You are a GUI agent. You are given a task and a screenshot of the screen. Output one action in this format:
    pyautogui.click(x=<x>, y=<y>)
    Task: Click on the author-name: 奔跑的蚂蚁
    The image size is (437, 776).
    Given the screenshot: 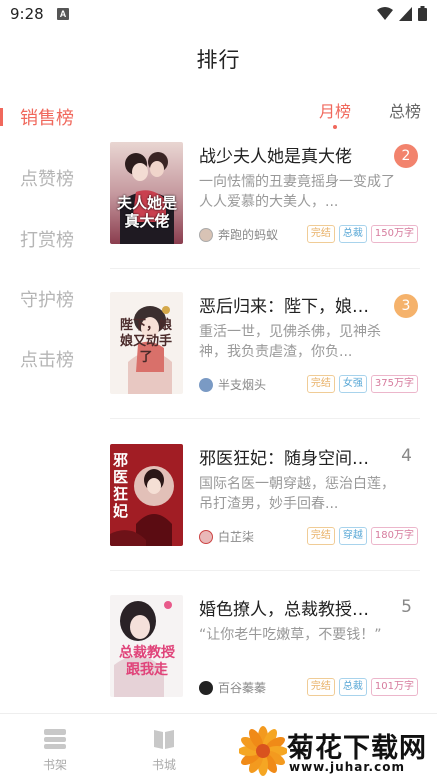 What is the action you would take?
    pyautogui.click(x=248, y=235)
    